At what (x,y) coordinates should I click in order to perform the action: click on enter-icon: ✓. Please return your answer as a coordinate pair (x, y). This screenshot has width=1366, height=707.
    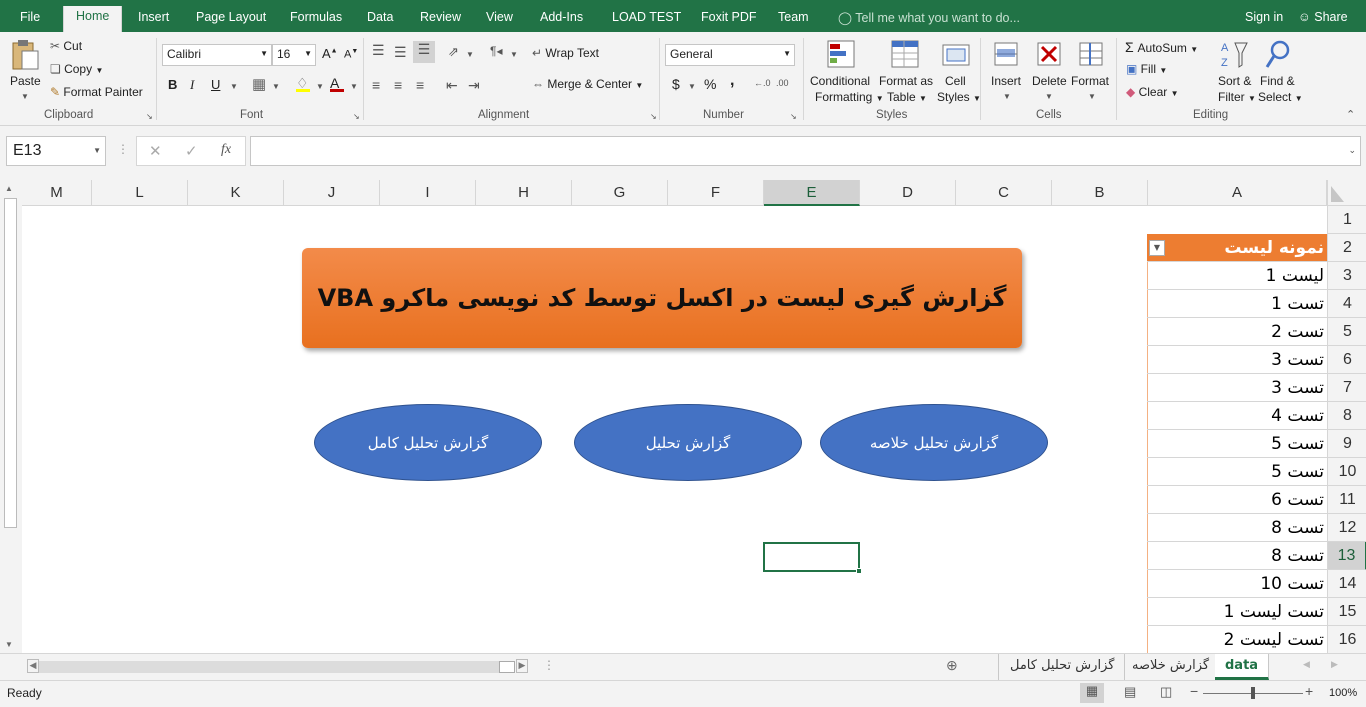
    Looking at the image, I should click on (191, 151).